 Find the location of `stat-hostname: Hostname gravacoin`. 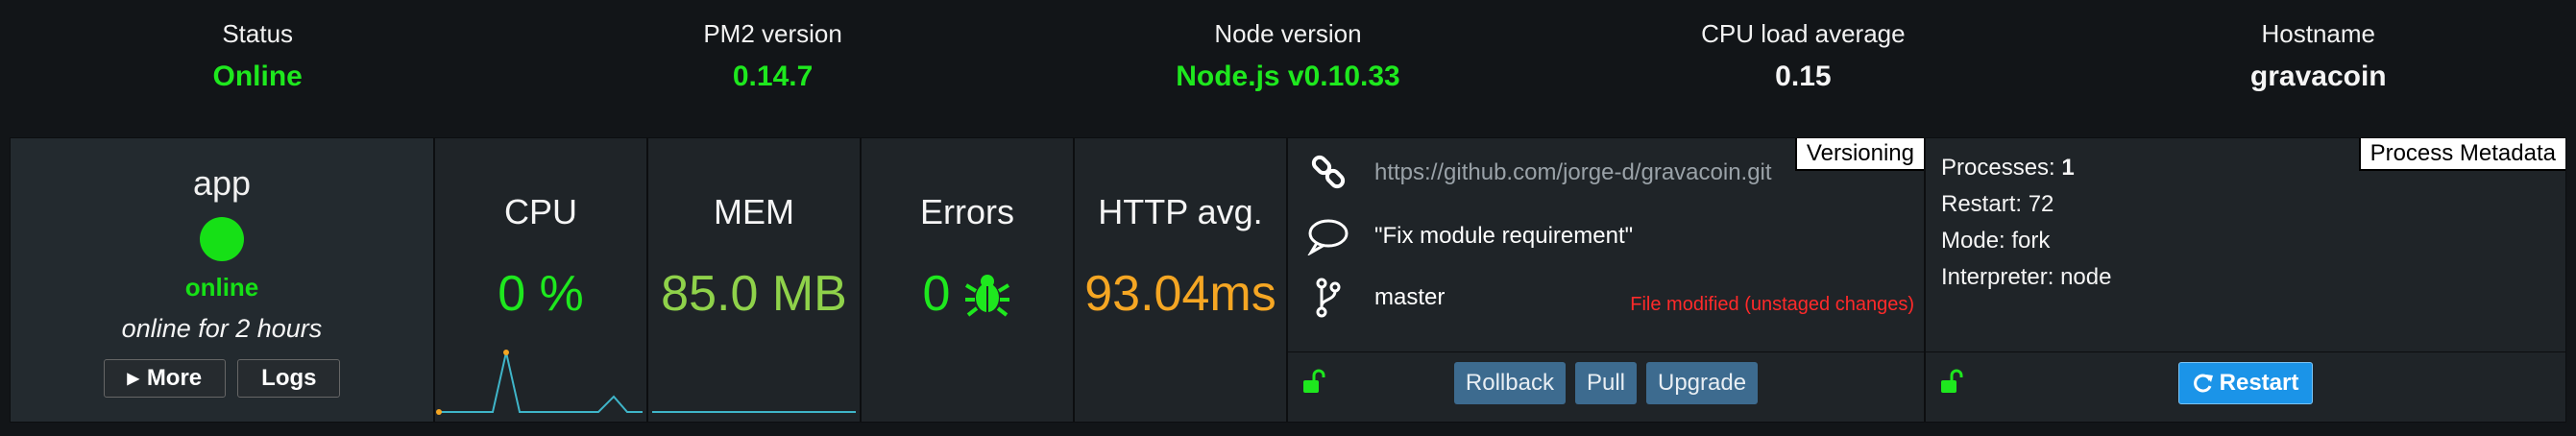

stat-hostname: Hostname gravacoin is located at coordinates (2318, 68).